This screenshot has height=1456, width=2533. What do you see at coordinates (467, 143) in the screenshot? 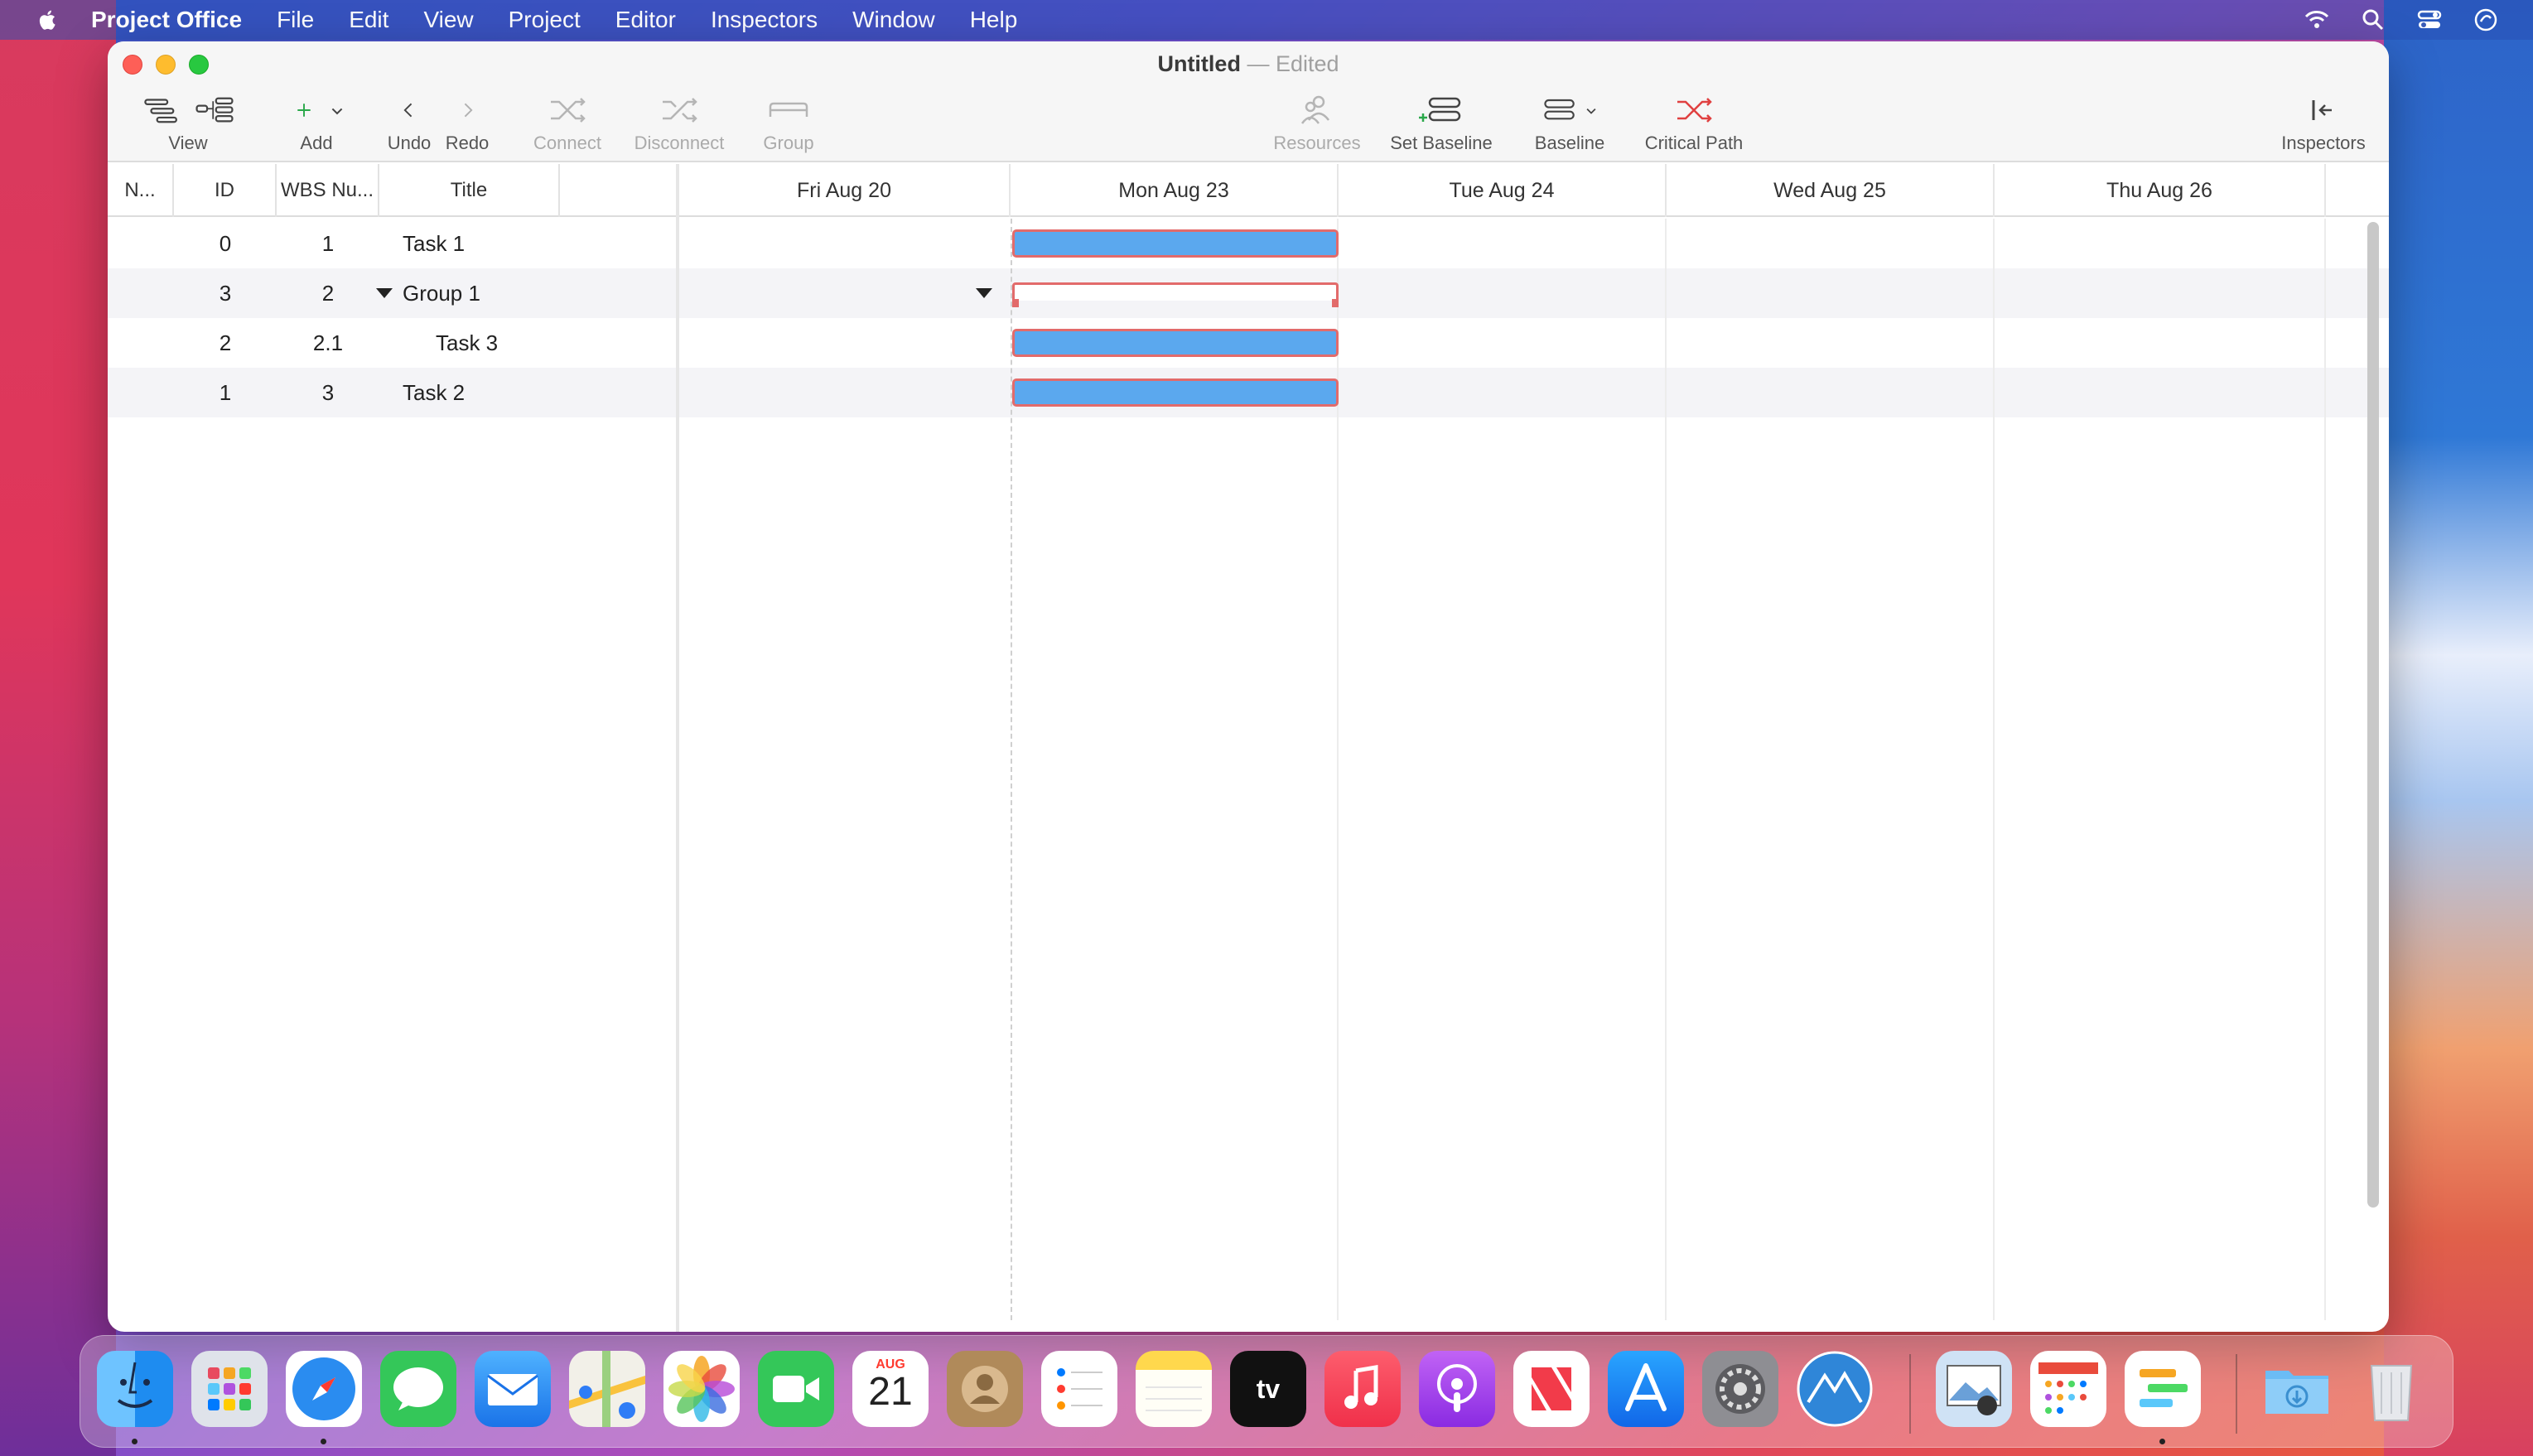
I see `redo-label: Redo` at bounding box center [467, 143].